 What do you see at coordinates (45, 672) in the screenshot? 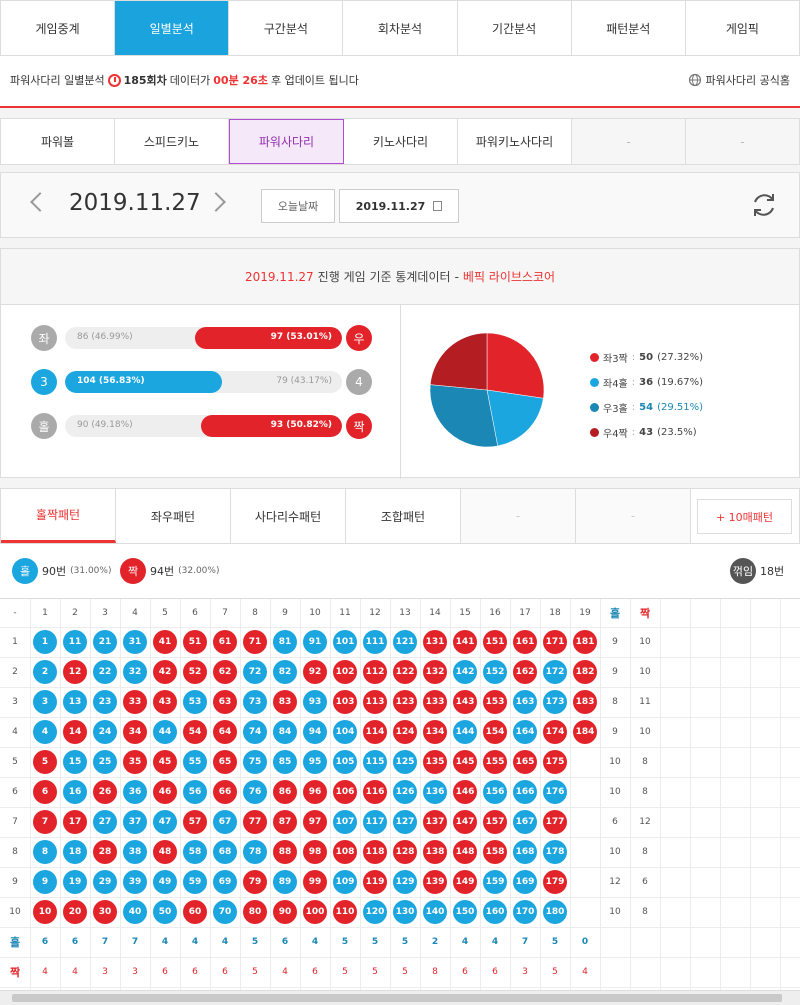
I see `result-ball: 2` at bounding box center [45, 672].